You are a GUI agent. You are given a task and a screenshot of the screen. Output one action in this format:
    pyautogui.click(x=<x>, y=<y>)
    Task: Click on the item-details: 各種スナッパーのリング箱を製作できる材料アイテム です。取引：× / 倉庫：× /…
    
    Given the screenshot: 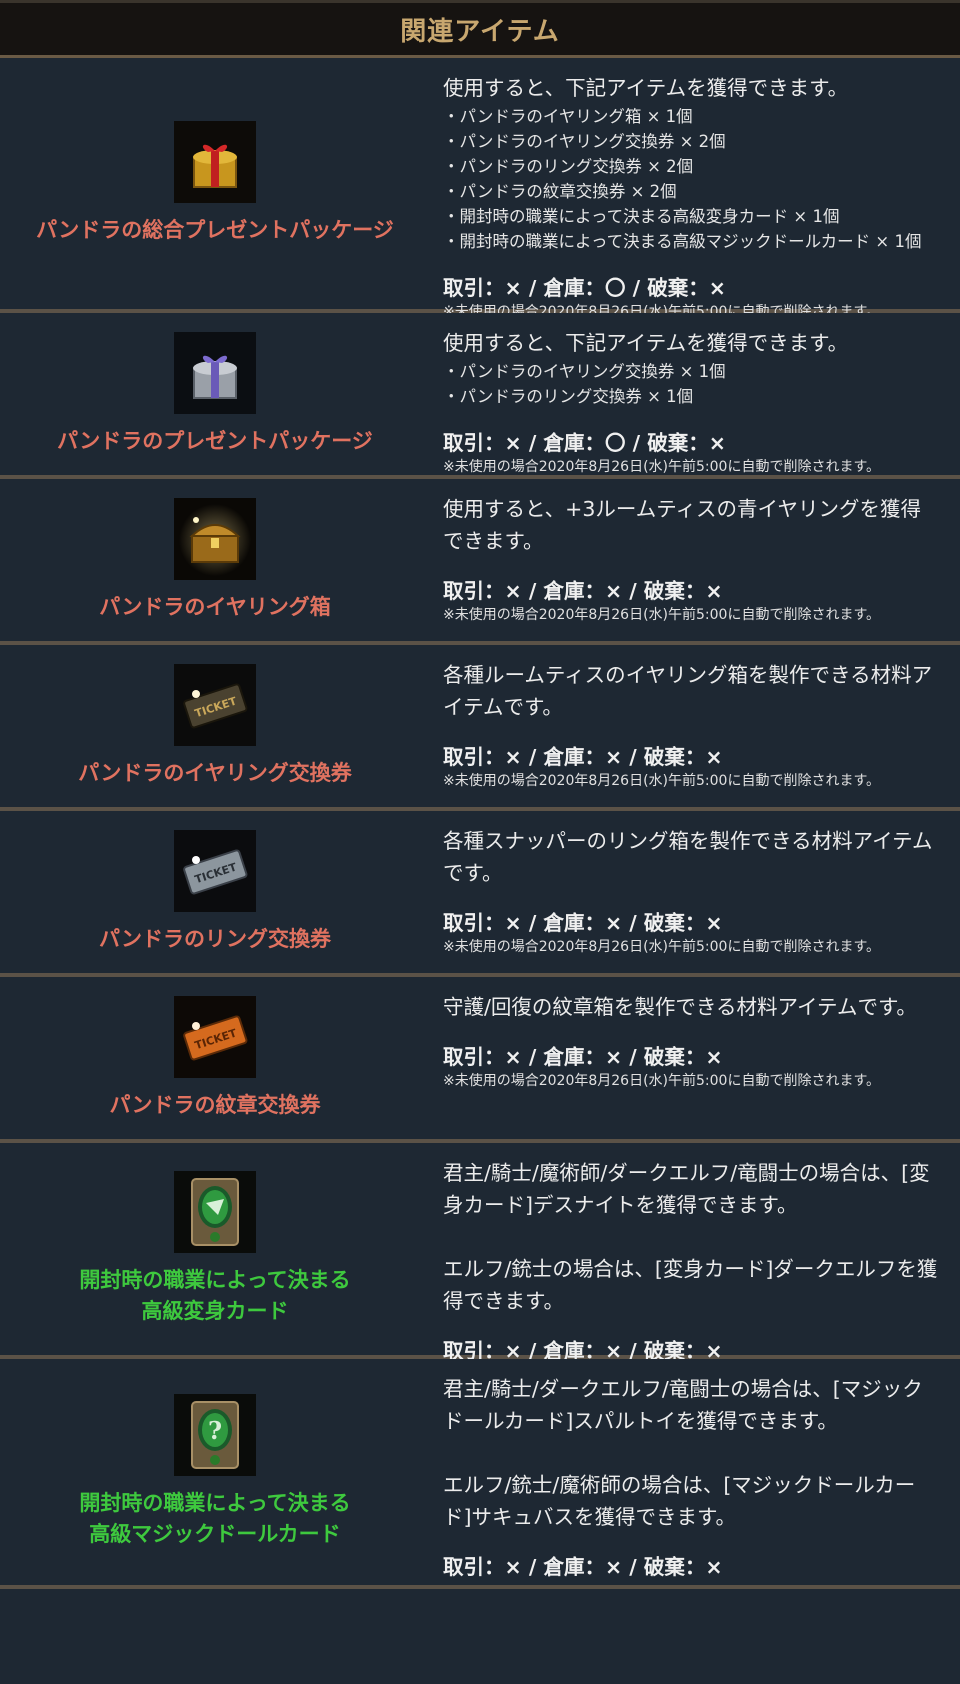 What is the action you would take?
    pyautogui.click(x=696, y=891)
    